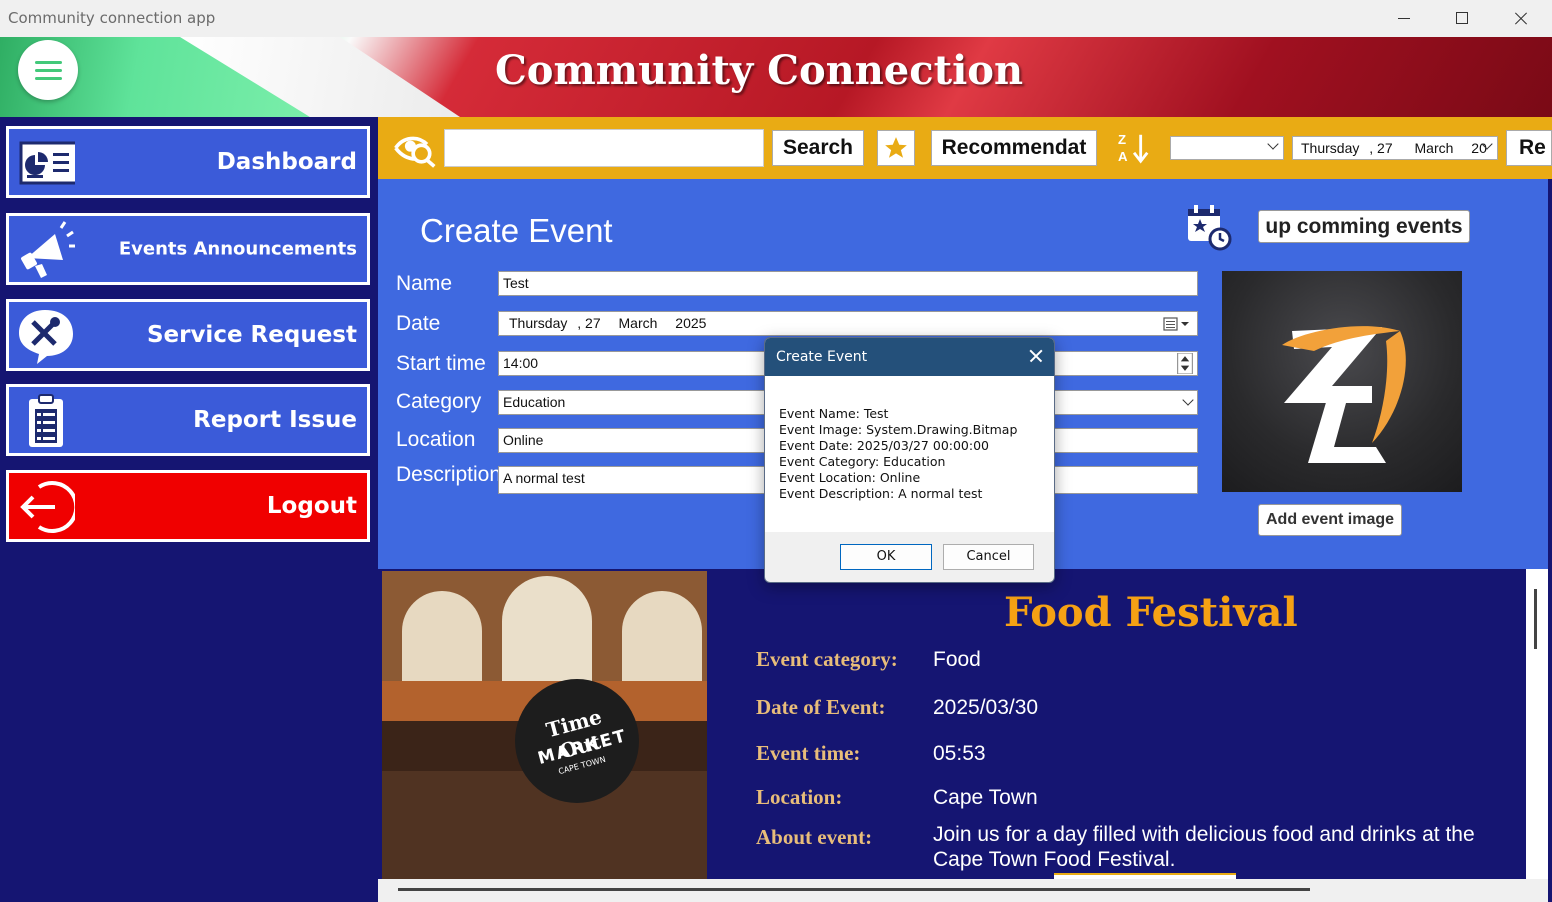 The height and width of the screenshot is (902, 1552). I want to click on dialog-line: Event Location: Online, so click(850, 477).